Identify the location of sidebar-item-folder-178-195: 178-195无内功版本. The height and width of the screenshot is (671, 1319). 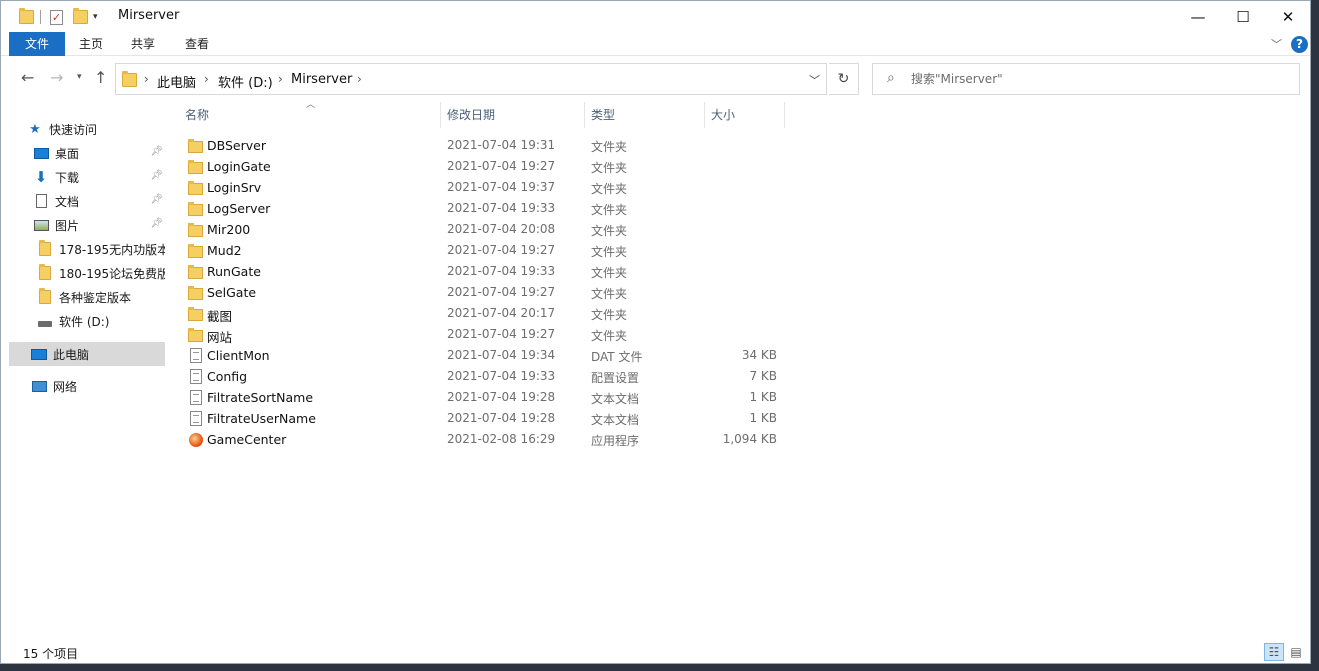
(101, 249).